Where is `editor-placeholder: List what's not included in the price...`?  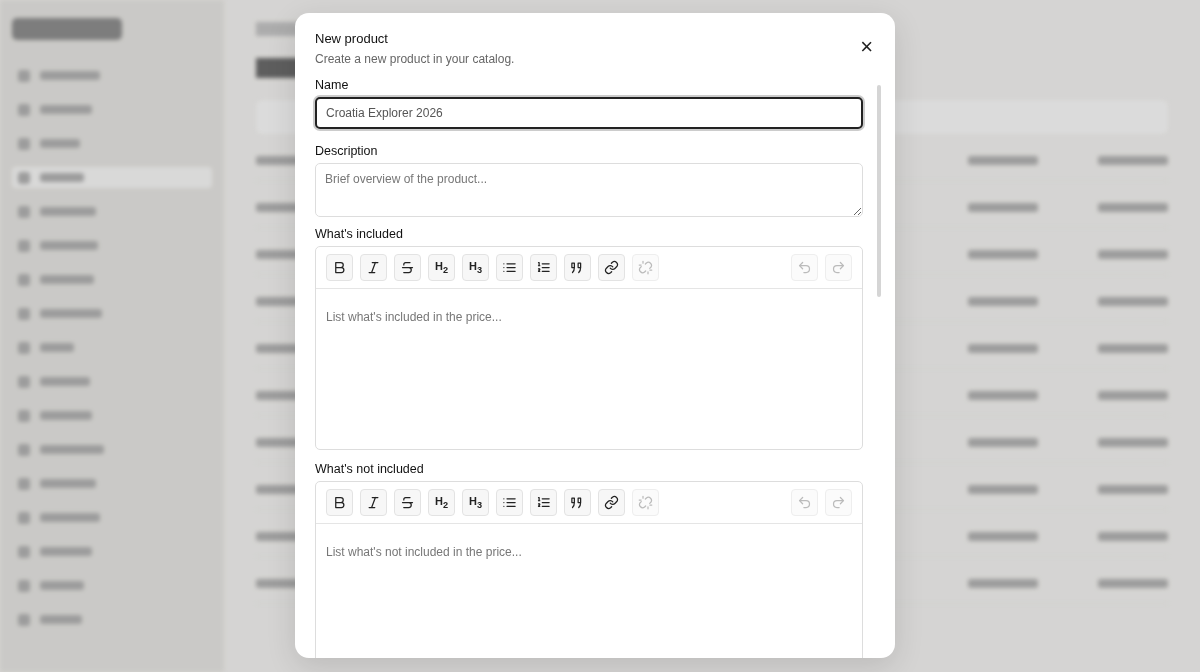 editor-placeholder: List what's not included in the price... is located at coordinates (424, 552).